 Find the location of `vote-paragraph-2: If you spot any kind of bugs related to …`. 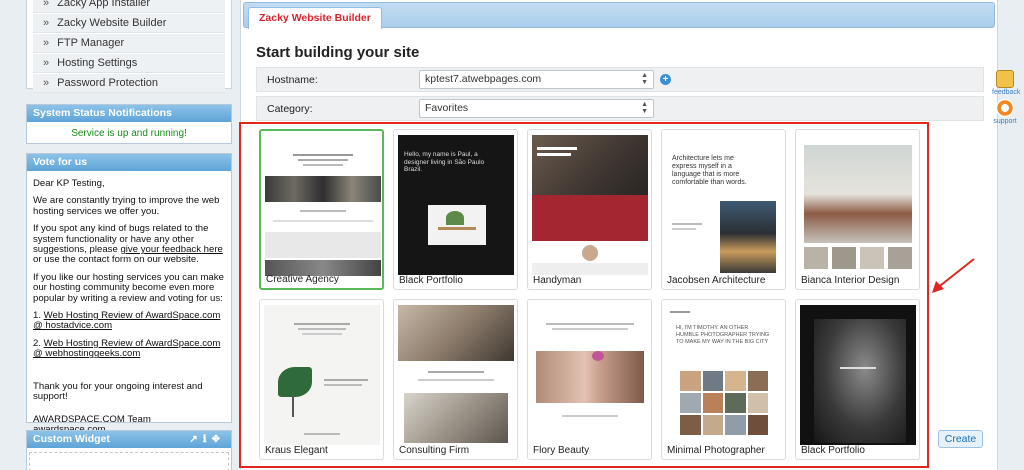

vote-paragraph-2: If you spot any kind of bugs related to … is located at coordinates (129, 245).